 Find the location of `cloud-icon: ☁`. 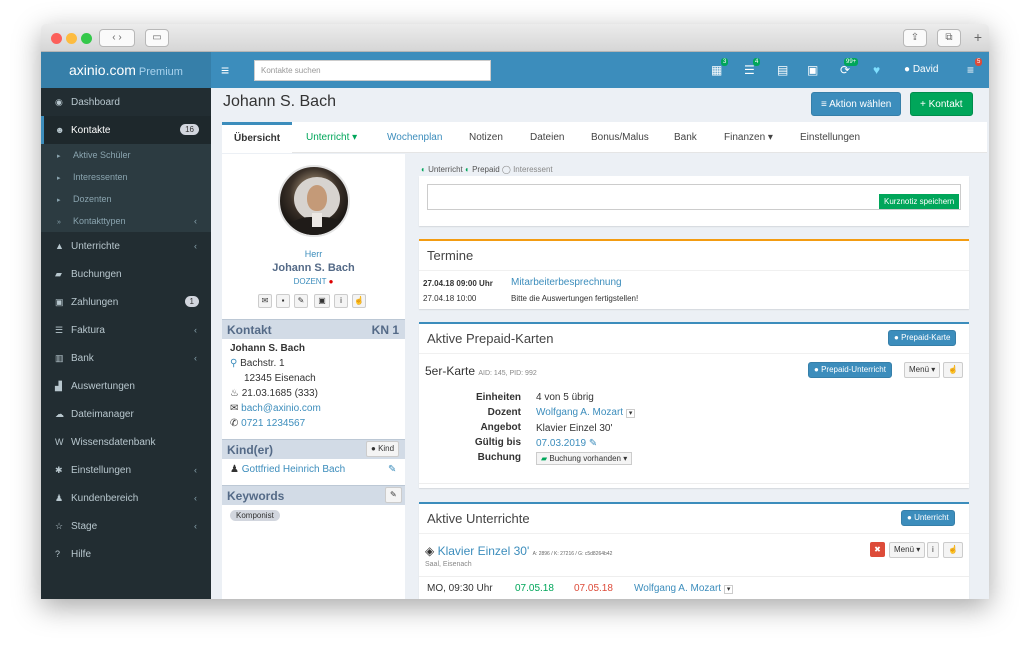

cloud-icon: ☁ is located at coordinates (59, 414).